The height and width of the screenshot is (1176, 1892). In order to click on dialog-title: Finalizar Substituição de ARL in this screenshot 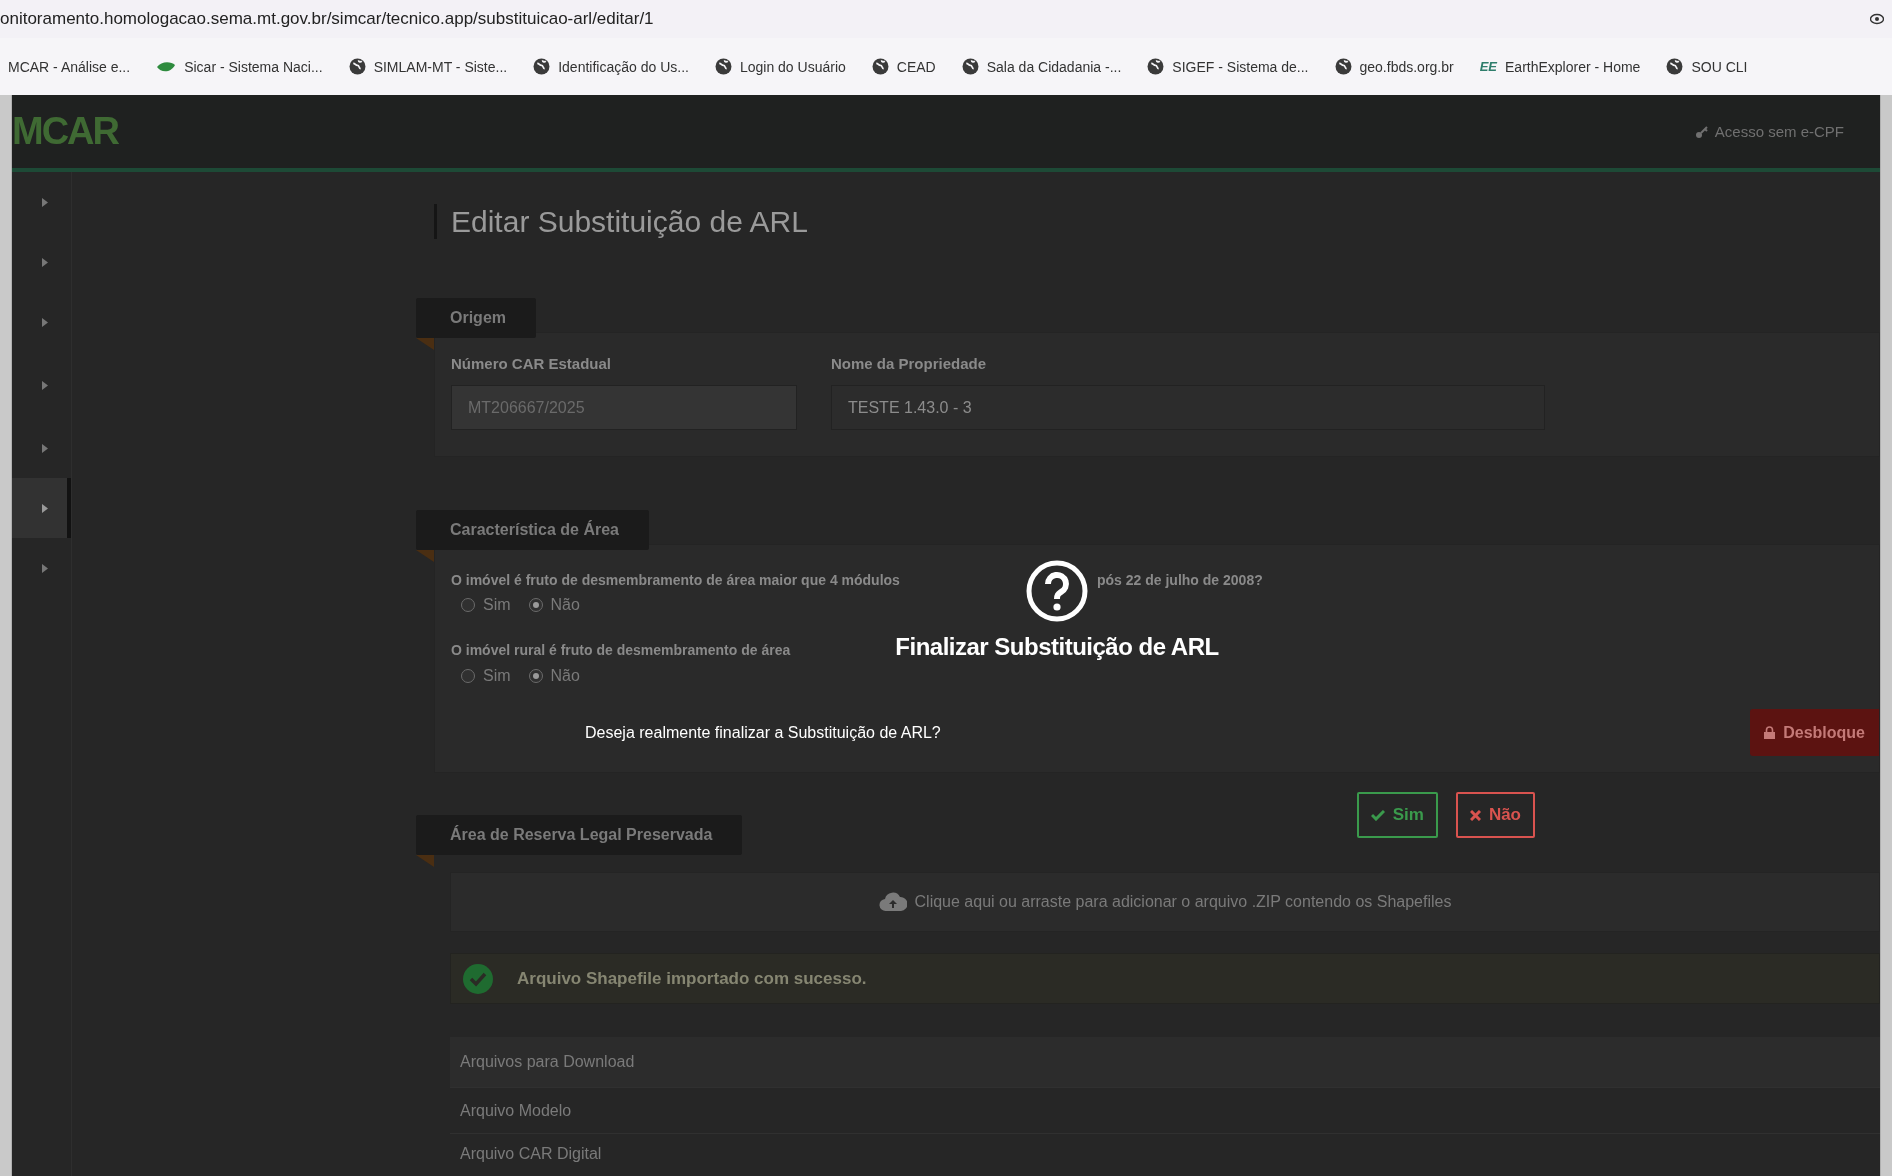, I will do `click(1057, 647)`.